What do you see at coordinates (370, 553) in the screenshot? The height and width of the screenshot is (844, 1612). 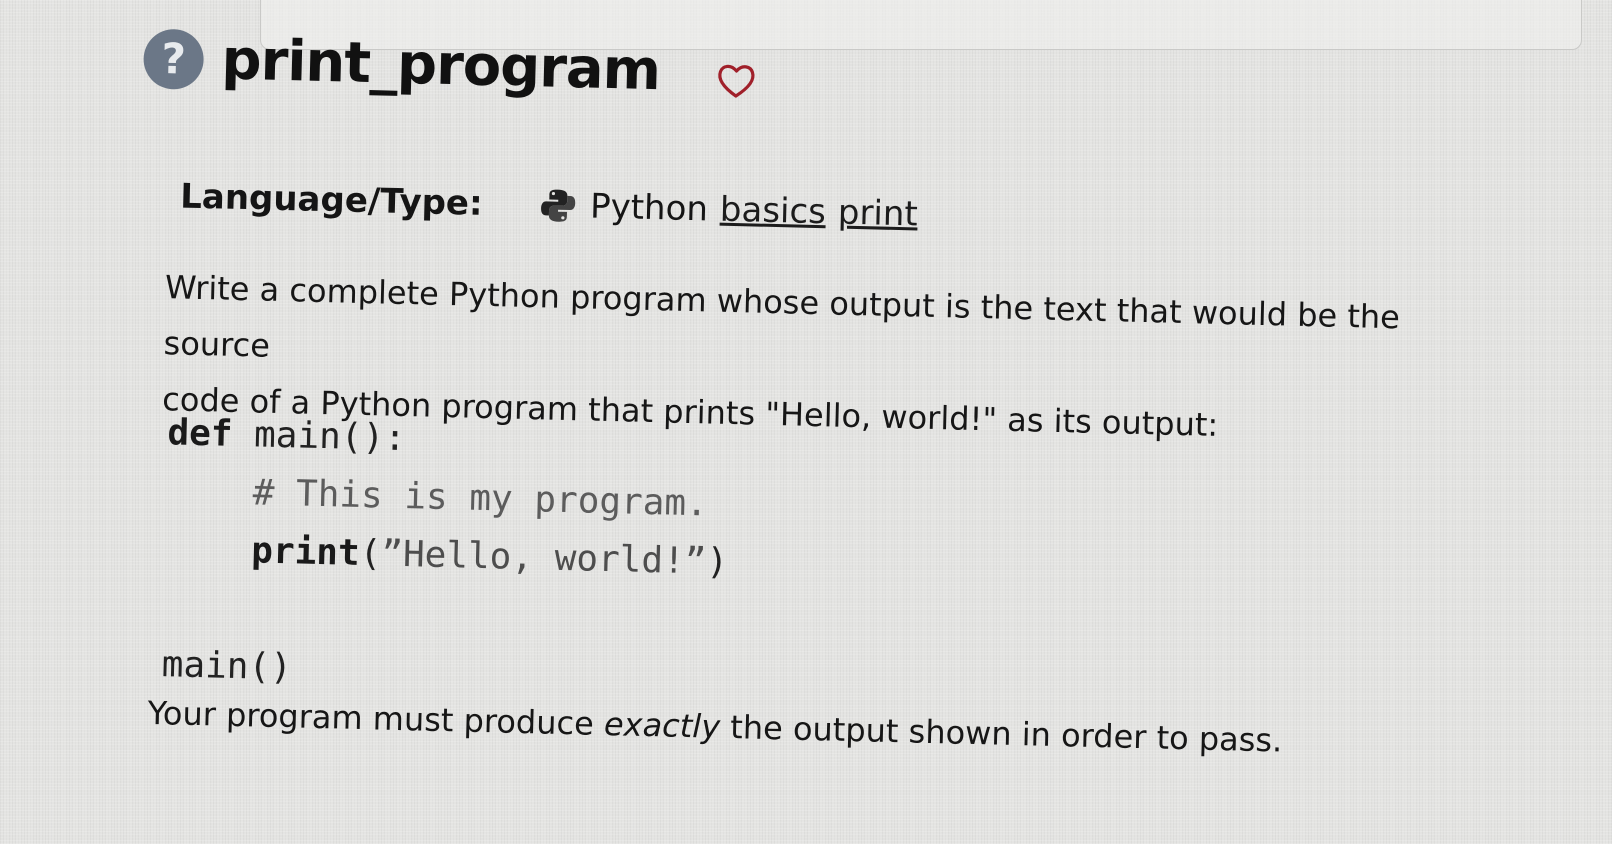 I see `code-paren-open: (` at bounding box center [370, 553].